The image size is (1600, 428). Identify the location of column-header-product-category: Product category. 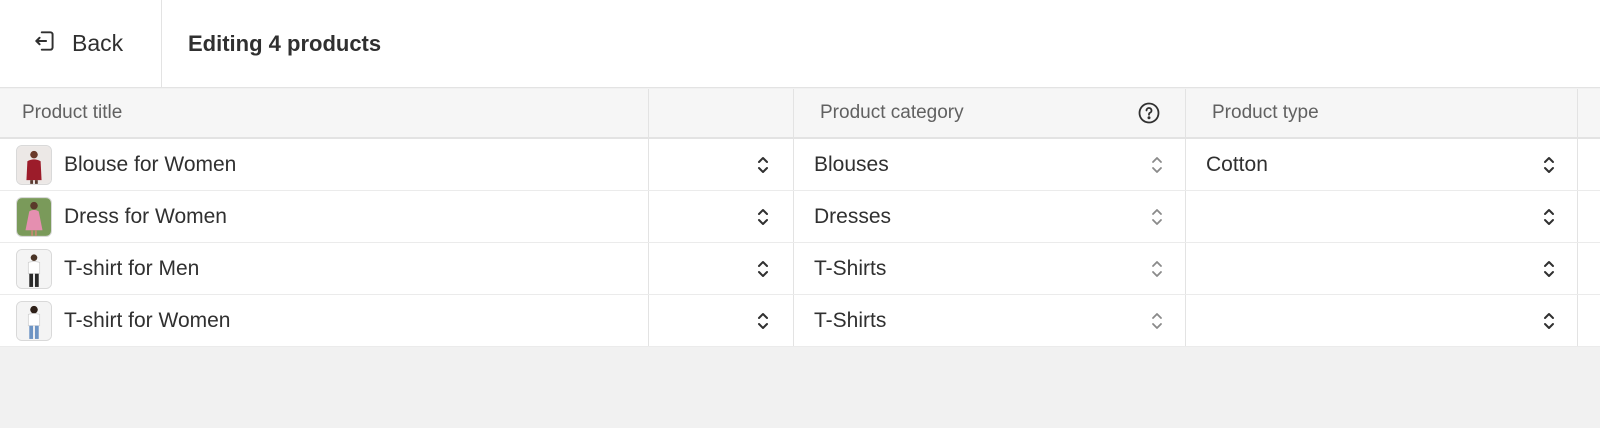
(990, 113).